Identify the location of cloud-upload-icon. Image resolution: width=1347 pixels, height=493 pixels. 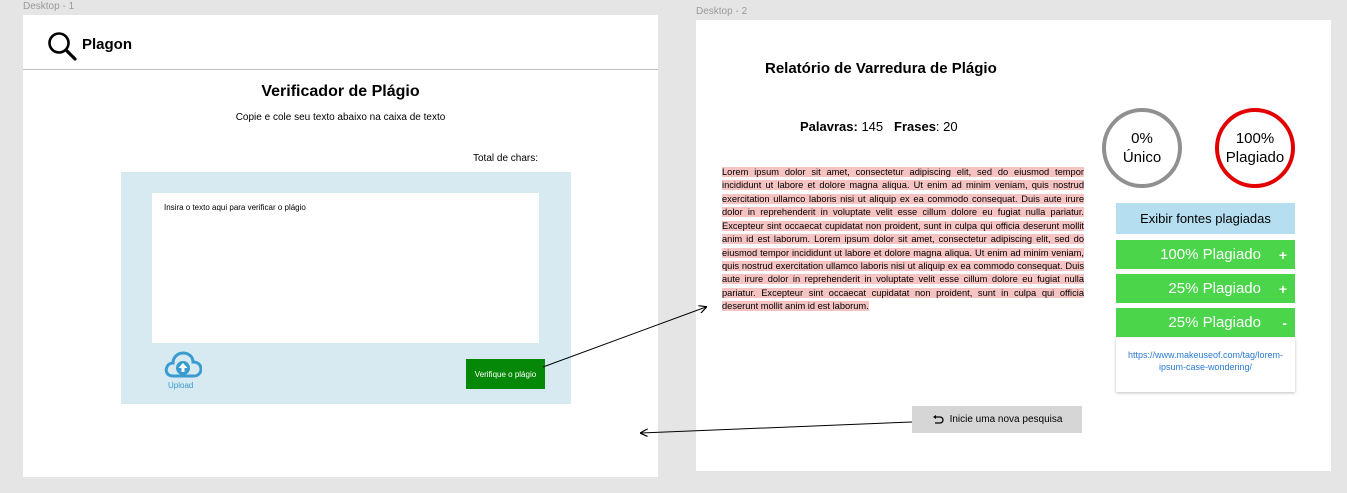
(183, 365).